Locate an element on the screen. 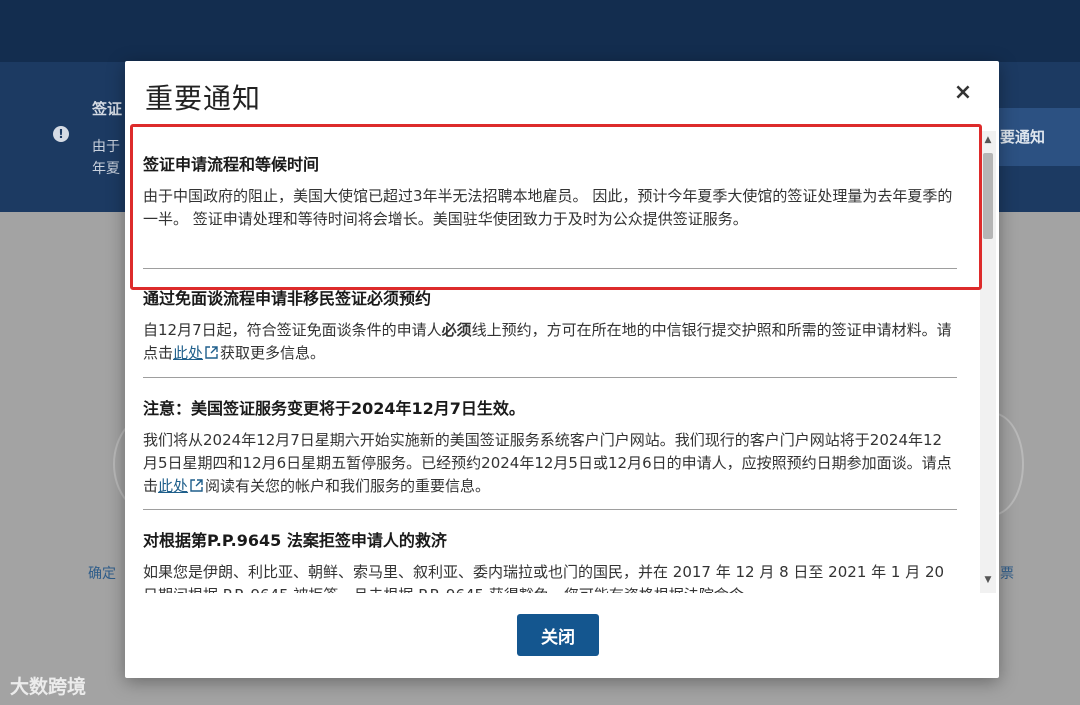 The height and width of the screenshot is (705, 1080). background-link-right: 票 is located at coordinates (1007, 573).